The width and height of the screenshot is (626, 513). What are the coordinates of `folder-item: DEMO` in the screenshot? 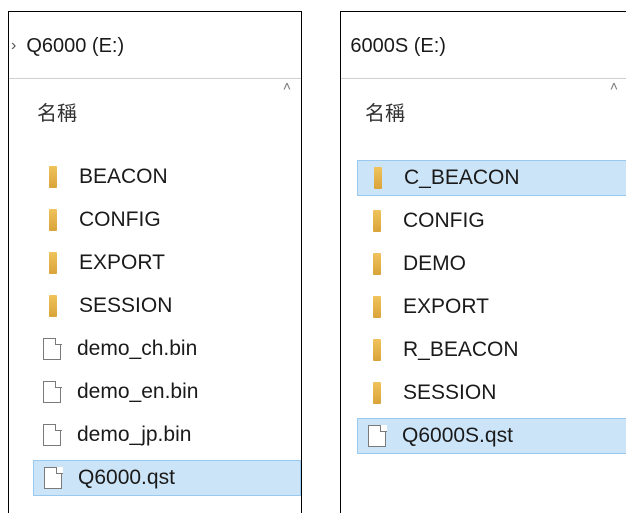 It's located at (491, 264).